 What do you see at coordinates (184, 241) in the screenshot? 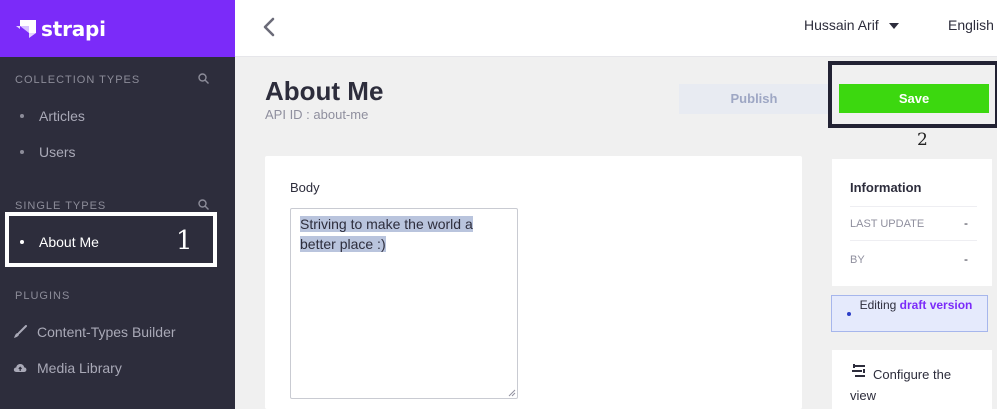
I see `annotation-number-1: 1` at bounding box center [184, 241].